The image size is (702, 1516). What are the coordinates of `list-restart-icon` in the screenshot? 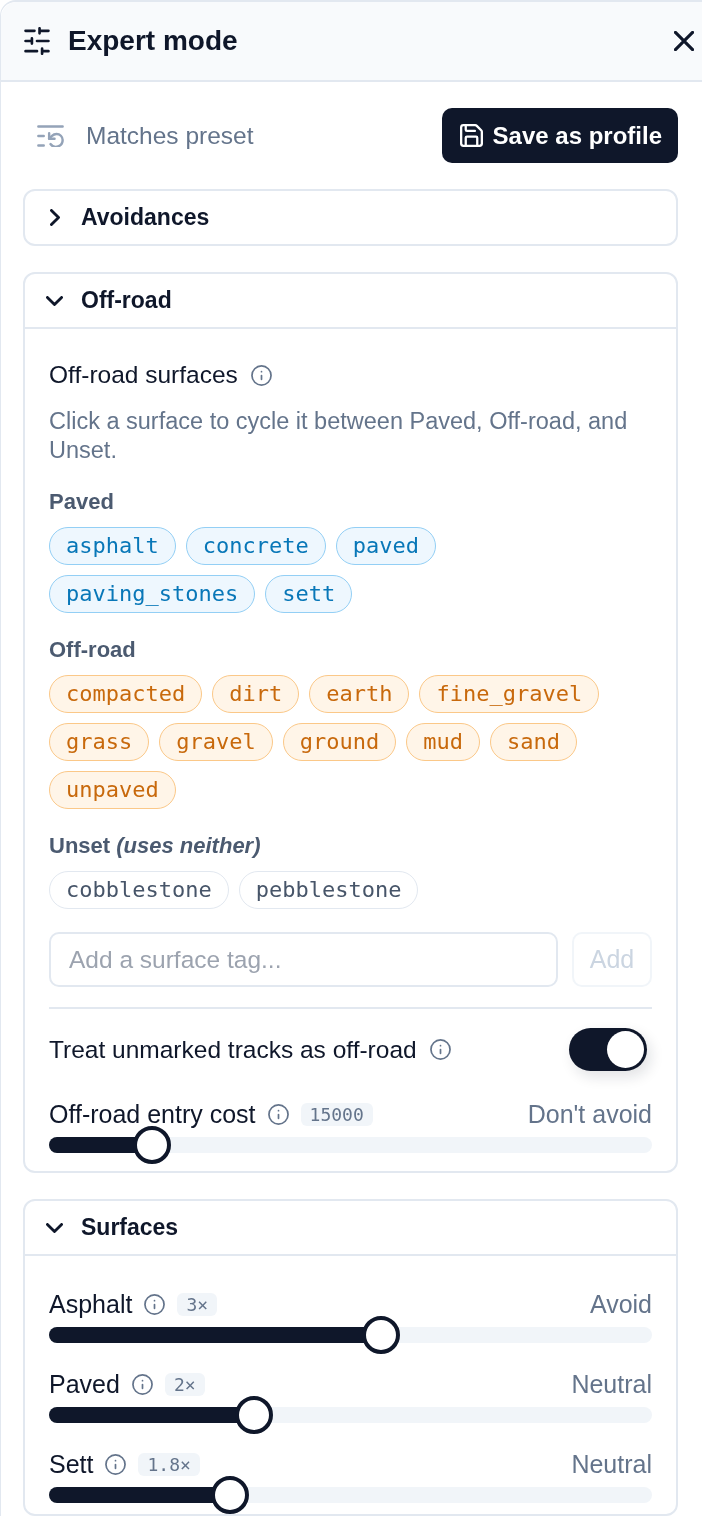 It's located at (50, 135).